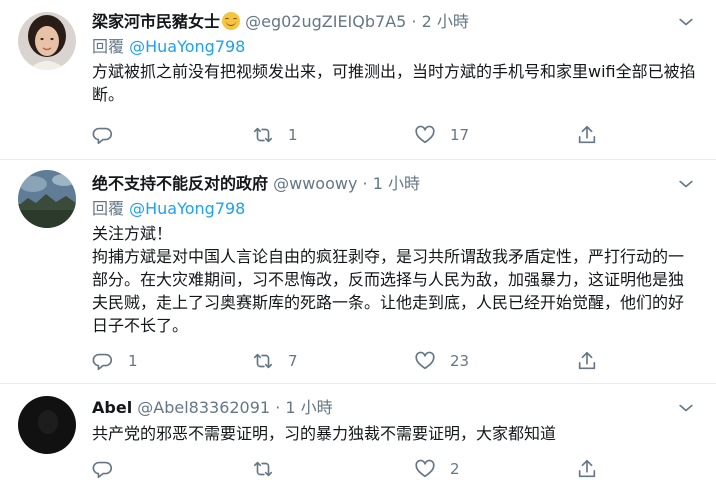 The height and width of the screenshot is (497, 716). What do you see at coordinates (394, 408) in the screenshot?
I see `tweet-header: Abel @Abel83362091 · 1 小時` at bounding box center [394, 408].